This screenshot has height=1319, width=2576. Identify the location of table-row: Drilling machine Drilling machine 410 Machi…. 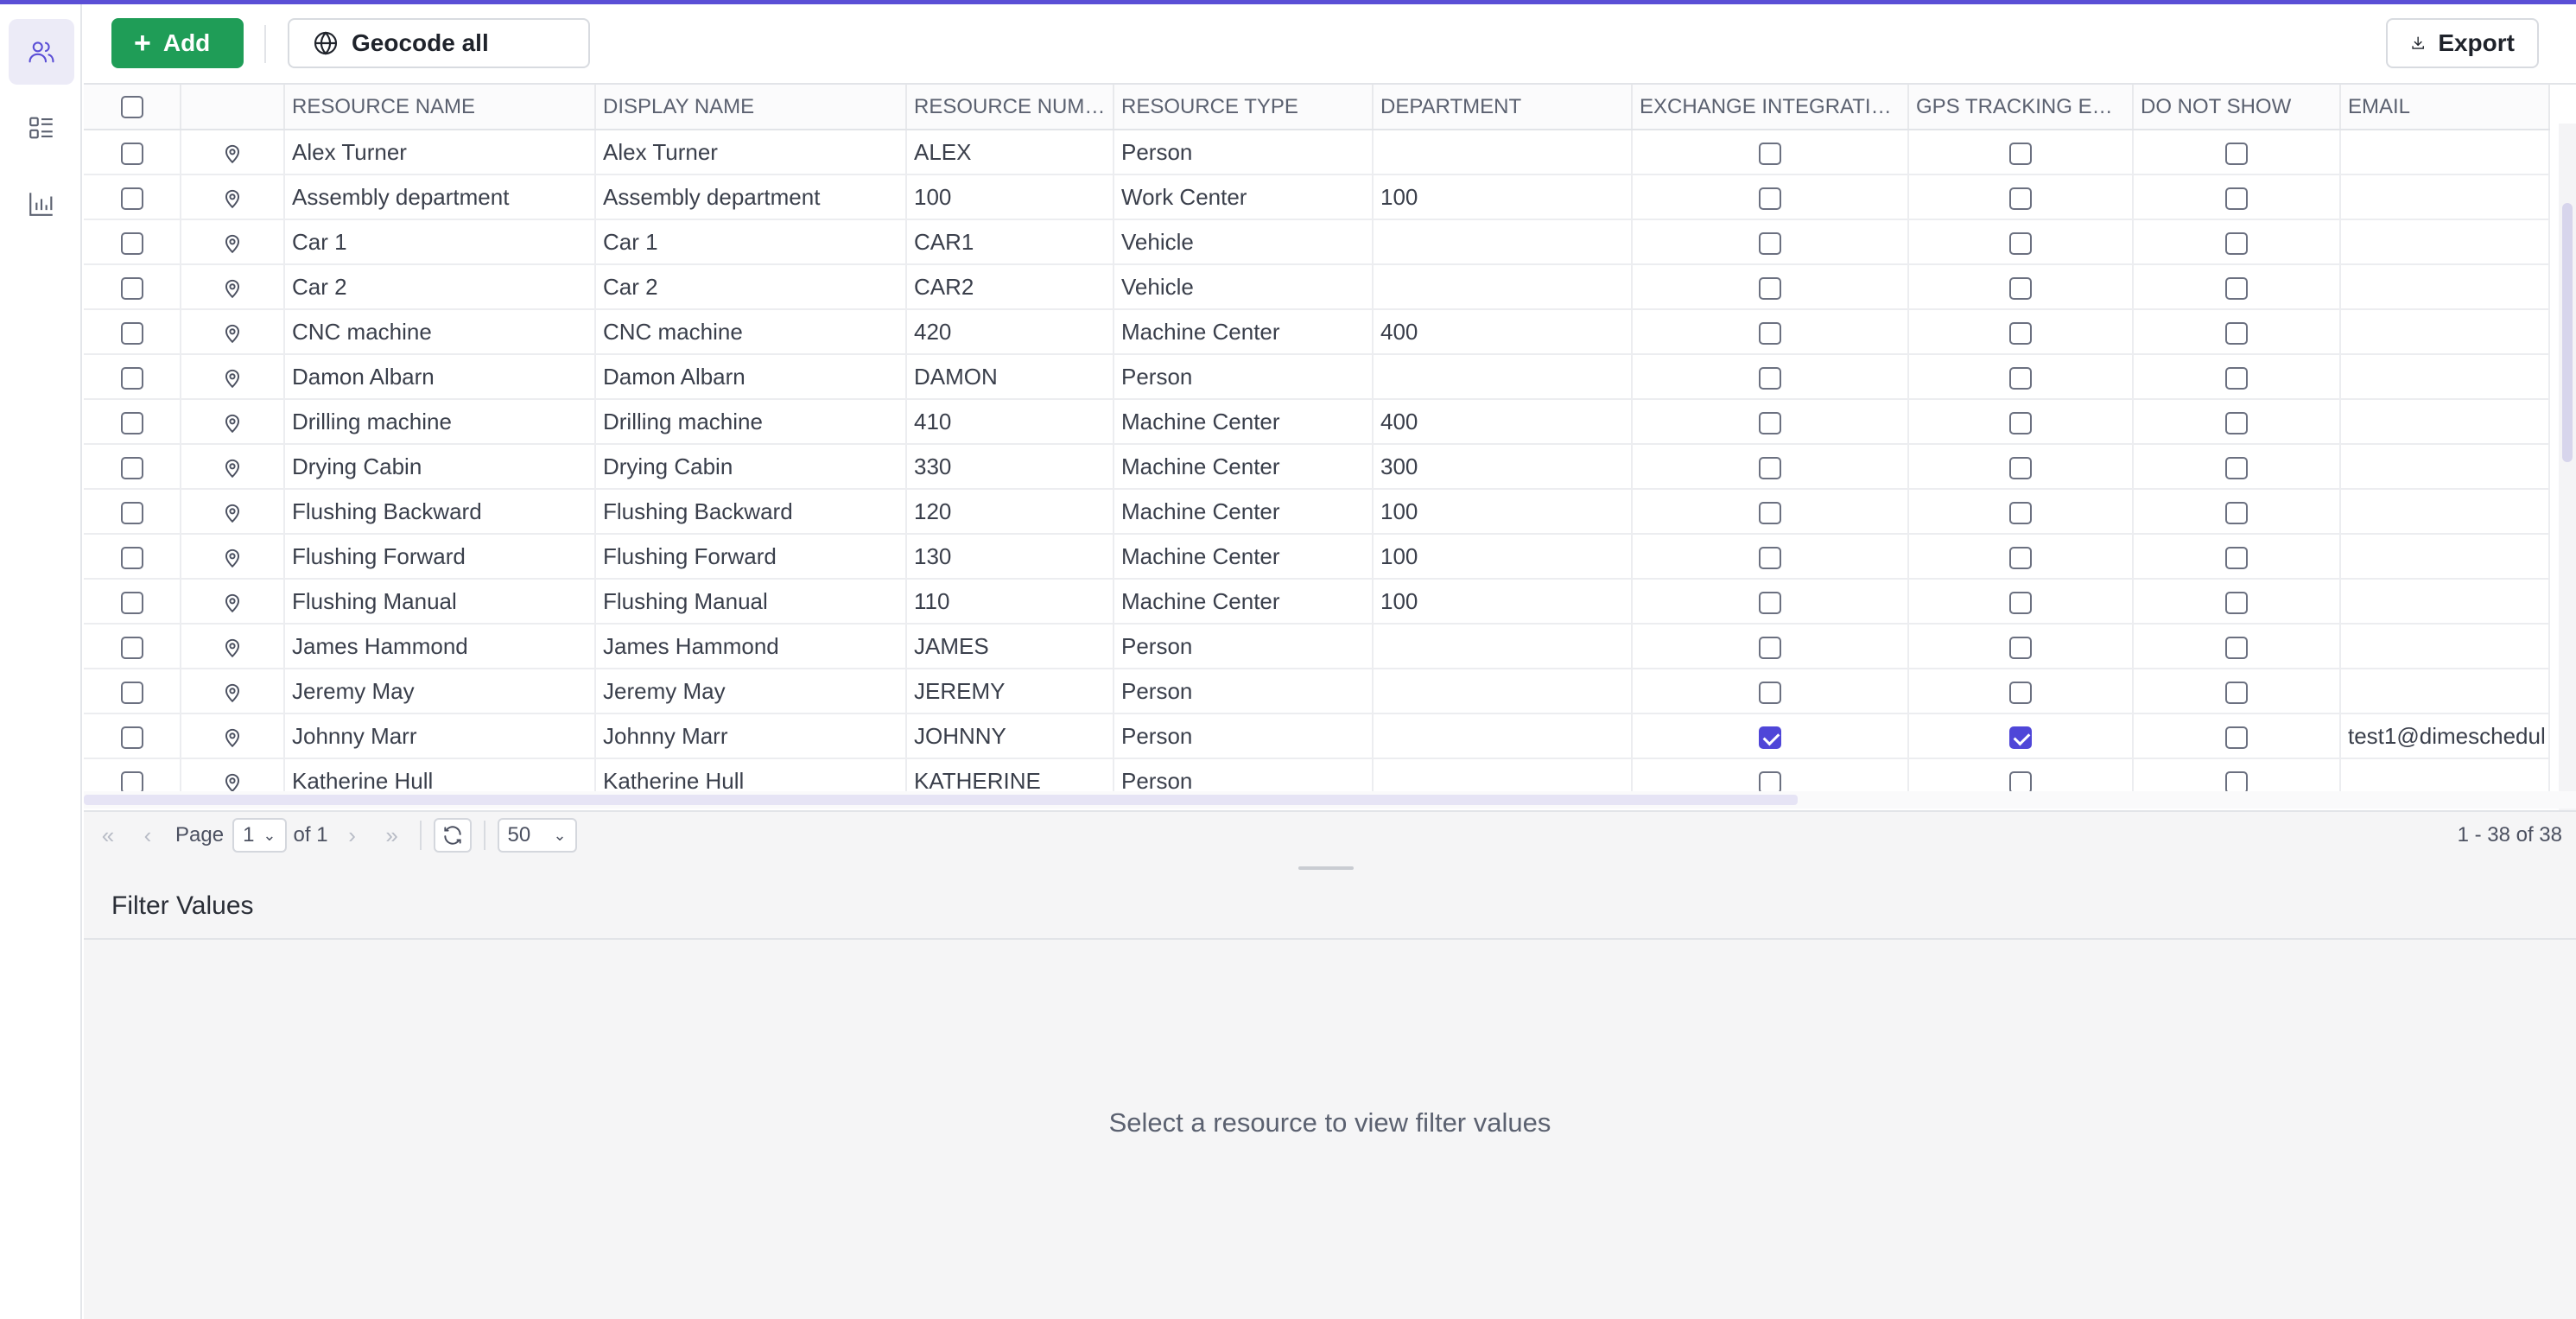
(1317, 422).